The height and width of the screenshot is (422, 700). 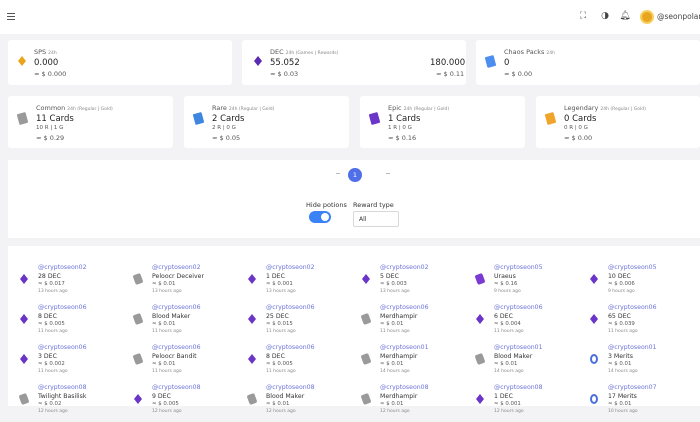 What do you see at coordinates (325, 217) in the screenshot?
I see `toggle-knob` at bounding box center [325, 217].